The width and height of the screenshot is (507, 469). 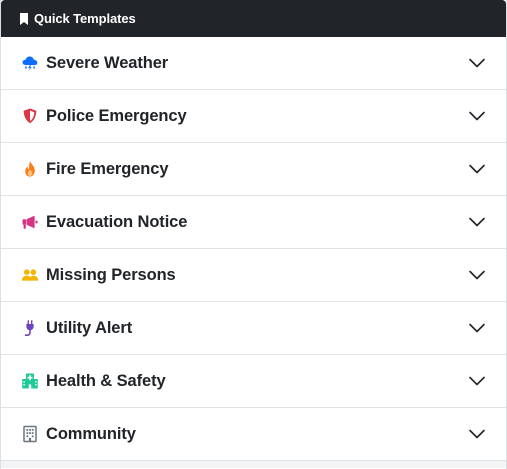 I want to click on template-item-evacuation-notice: Evacuation Notice, so click(x=253, y=222).